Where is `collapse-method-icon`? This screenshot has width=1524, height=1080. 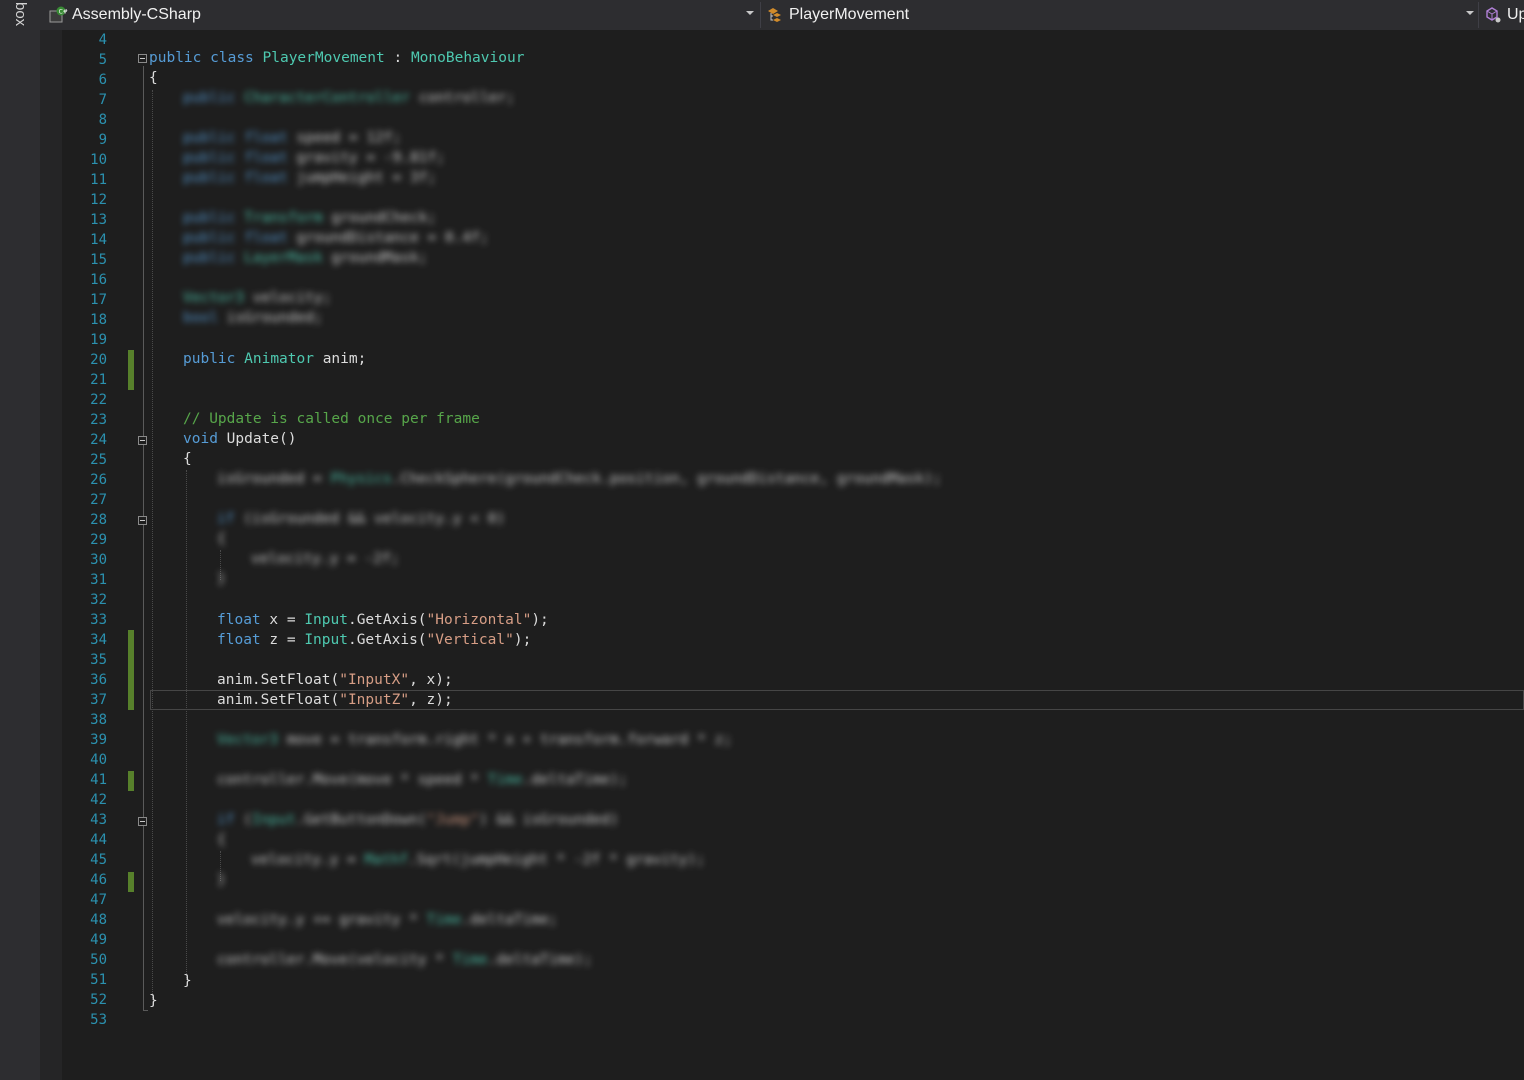
collapse-method-icon is located at coordinates (142, 440).